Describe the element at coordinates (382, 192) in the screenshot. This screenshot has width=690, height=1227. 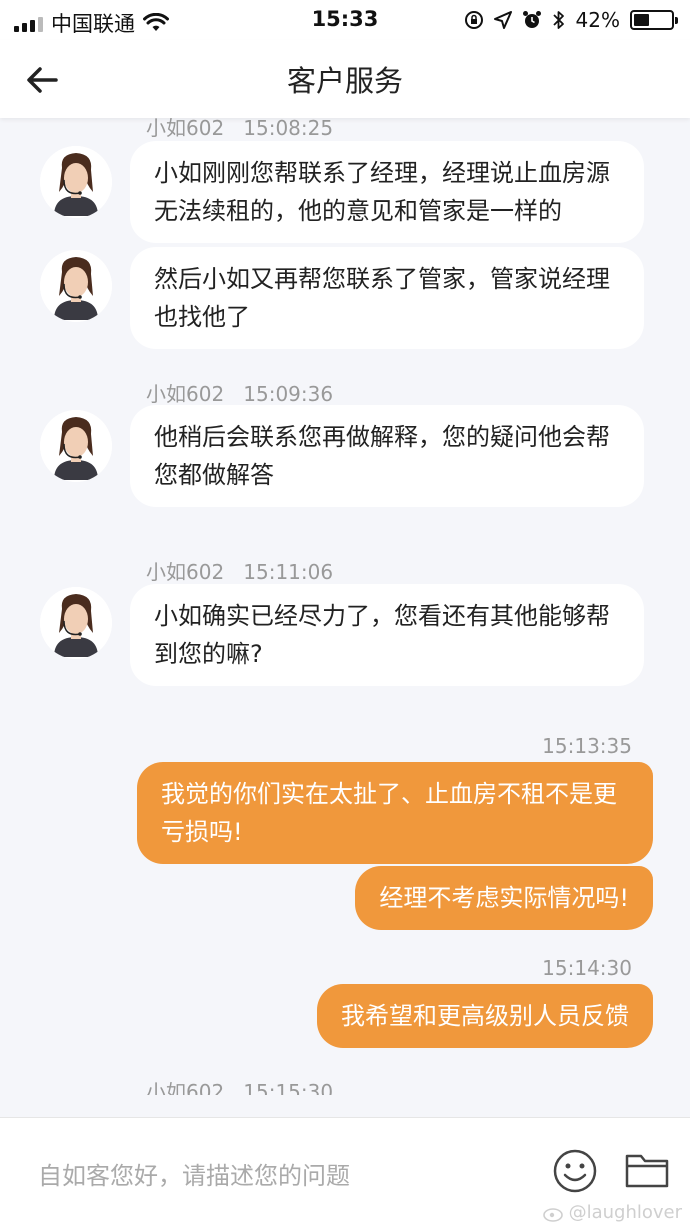
I see `message-text: 小如刚刚您帮联系了经理，经理说止血房源无法续租的，他的意见和管家是一样的` at that location.